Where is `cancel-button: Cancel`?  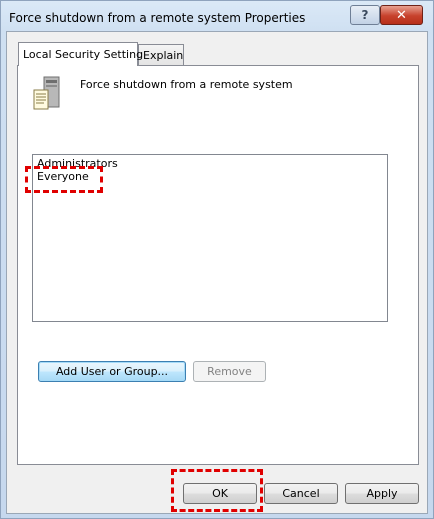 cancel-button: Cancel is located at coordinates (301, 493).